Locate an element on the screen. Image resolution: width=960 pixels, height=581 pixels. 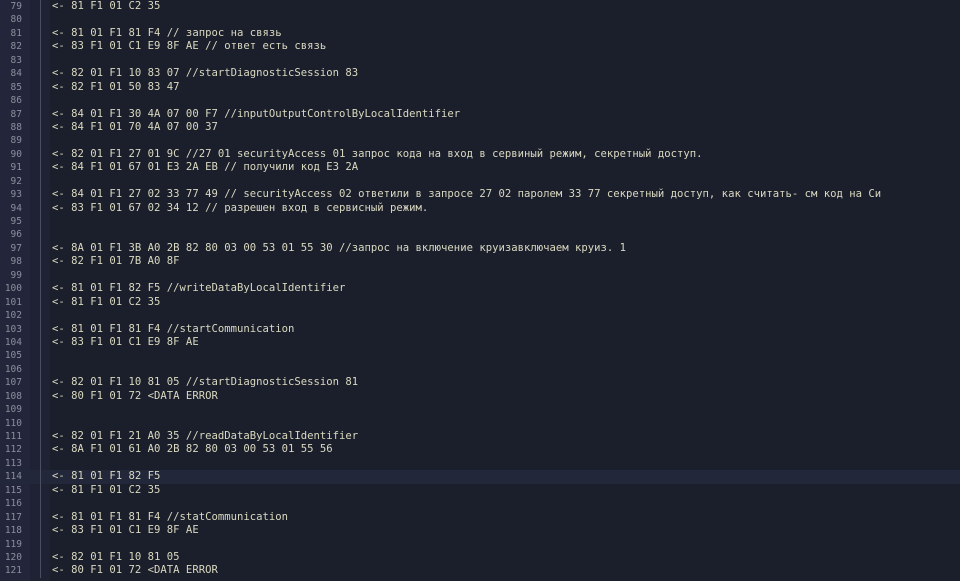
code-line: 86 is located at coordinates (480, 101).